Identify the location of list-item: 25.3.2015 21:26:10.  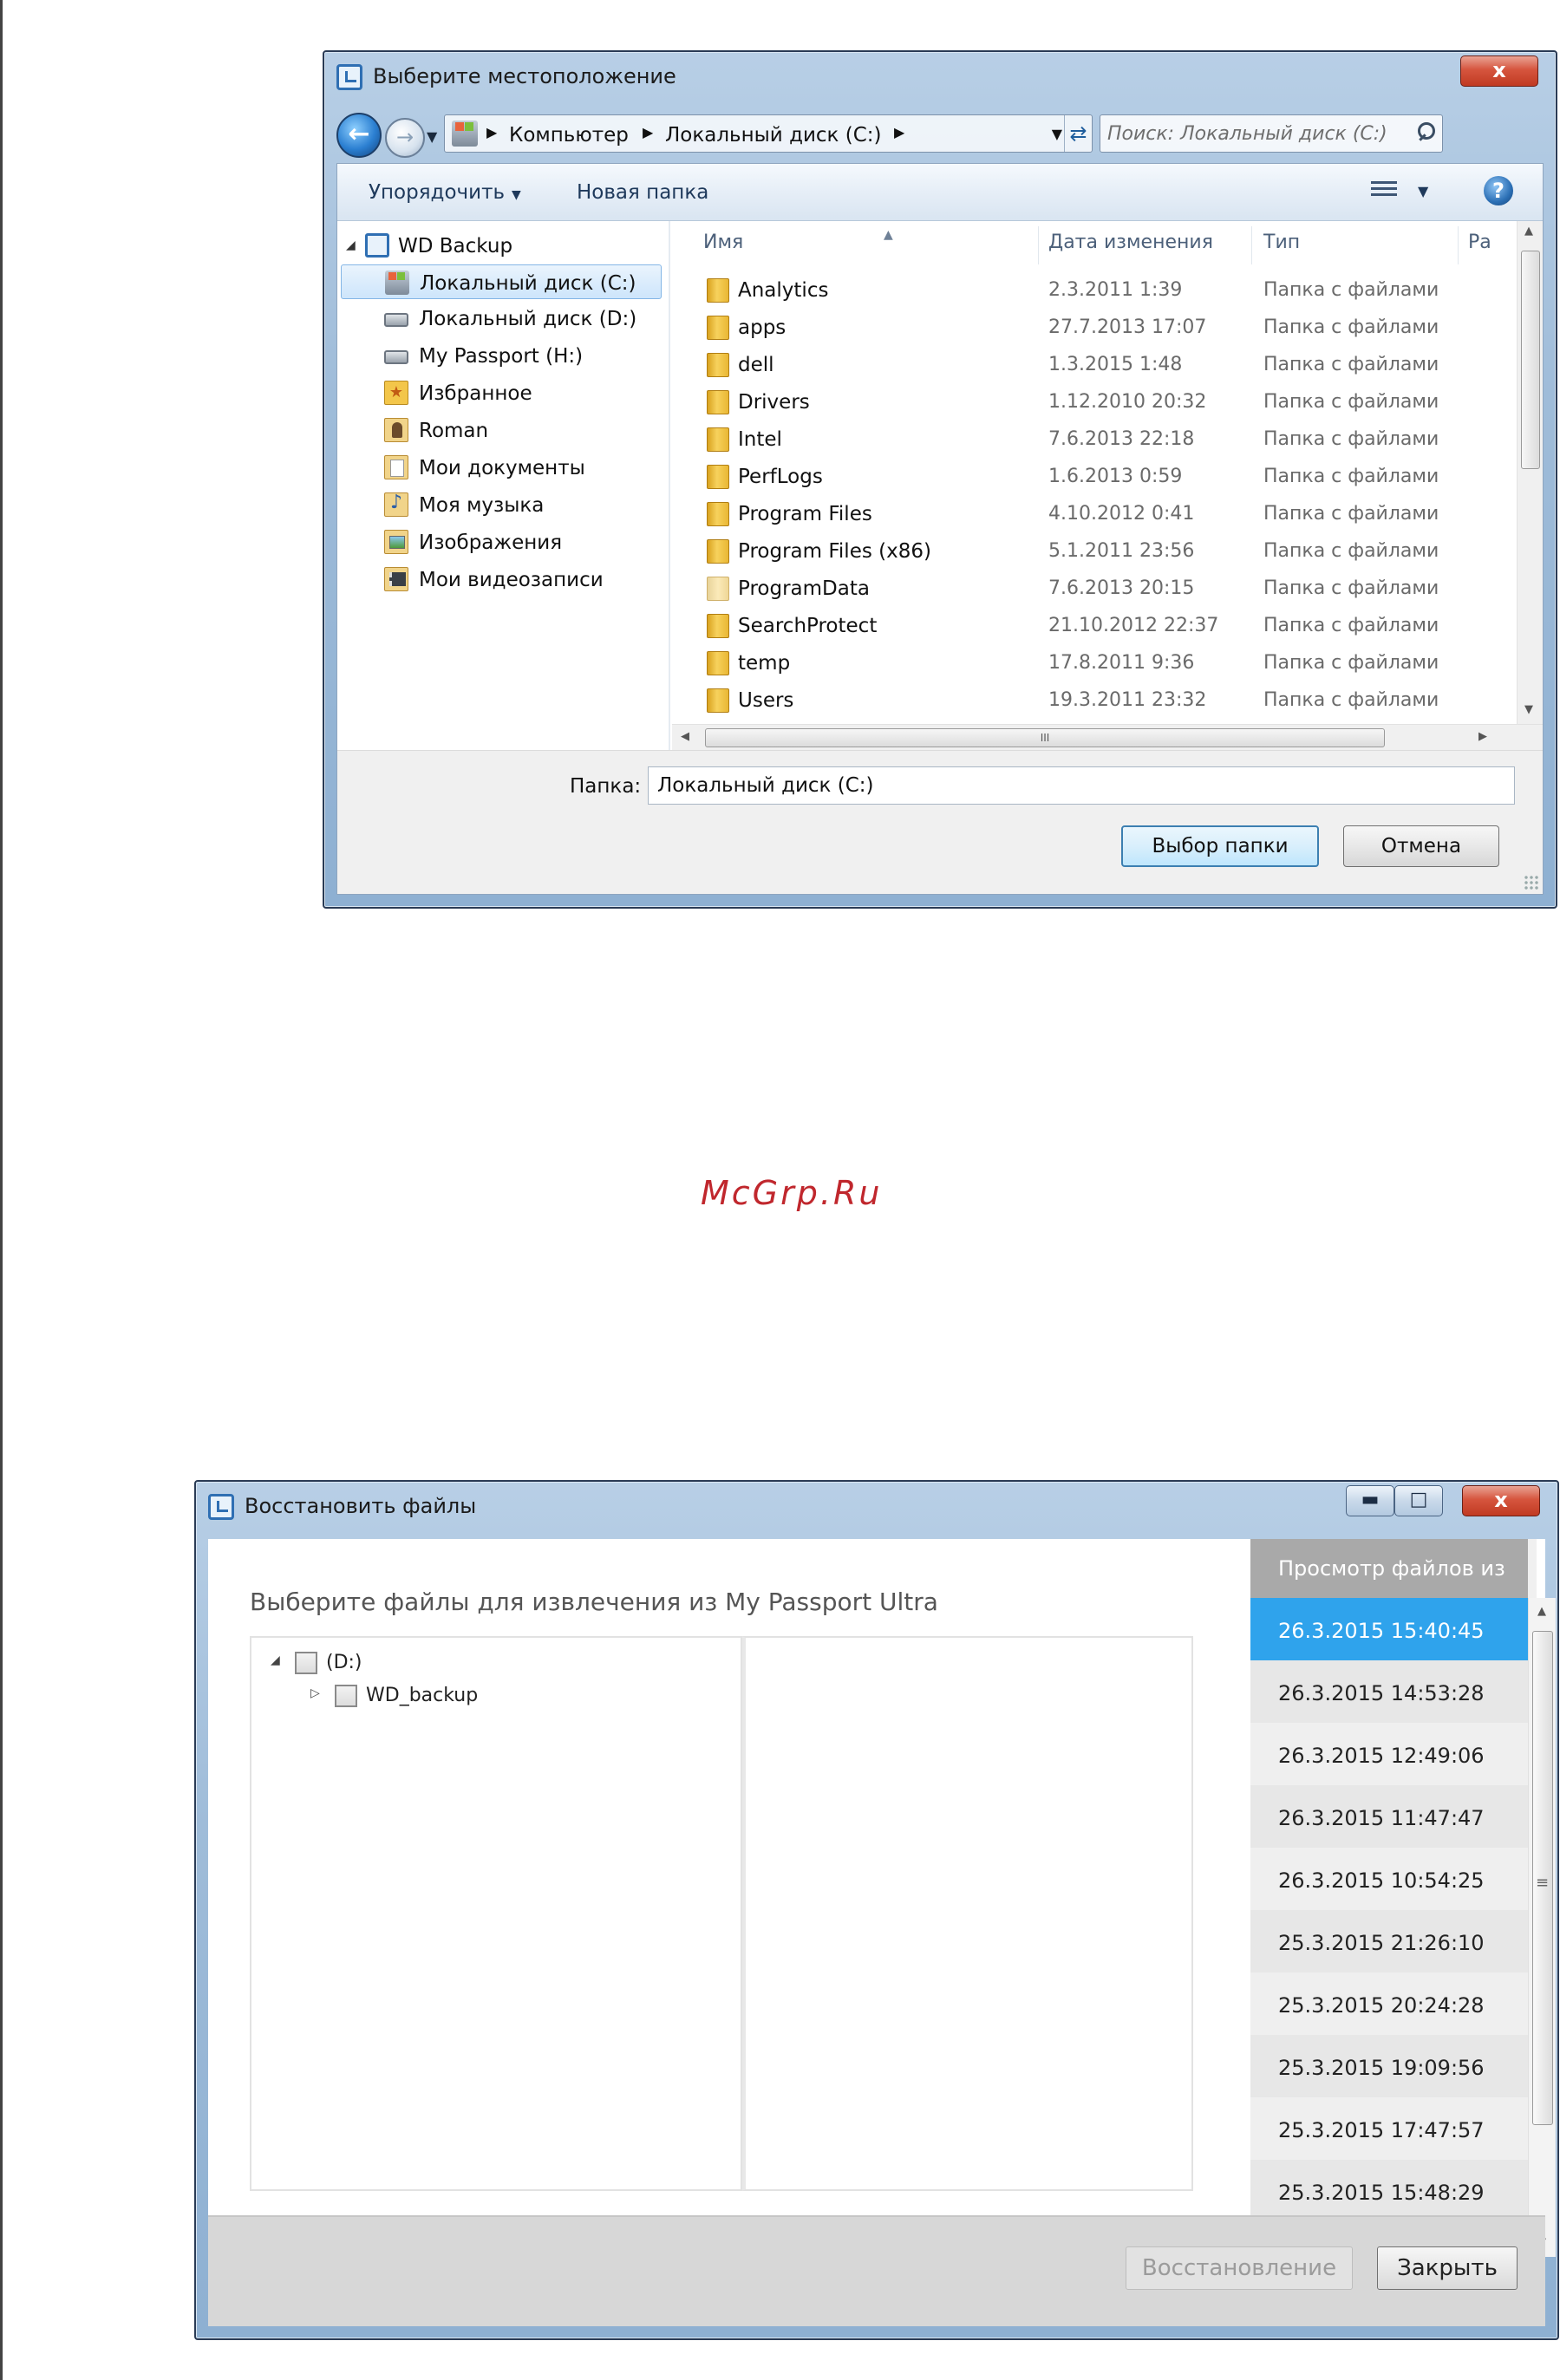
(1389, 1941).